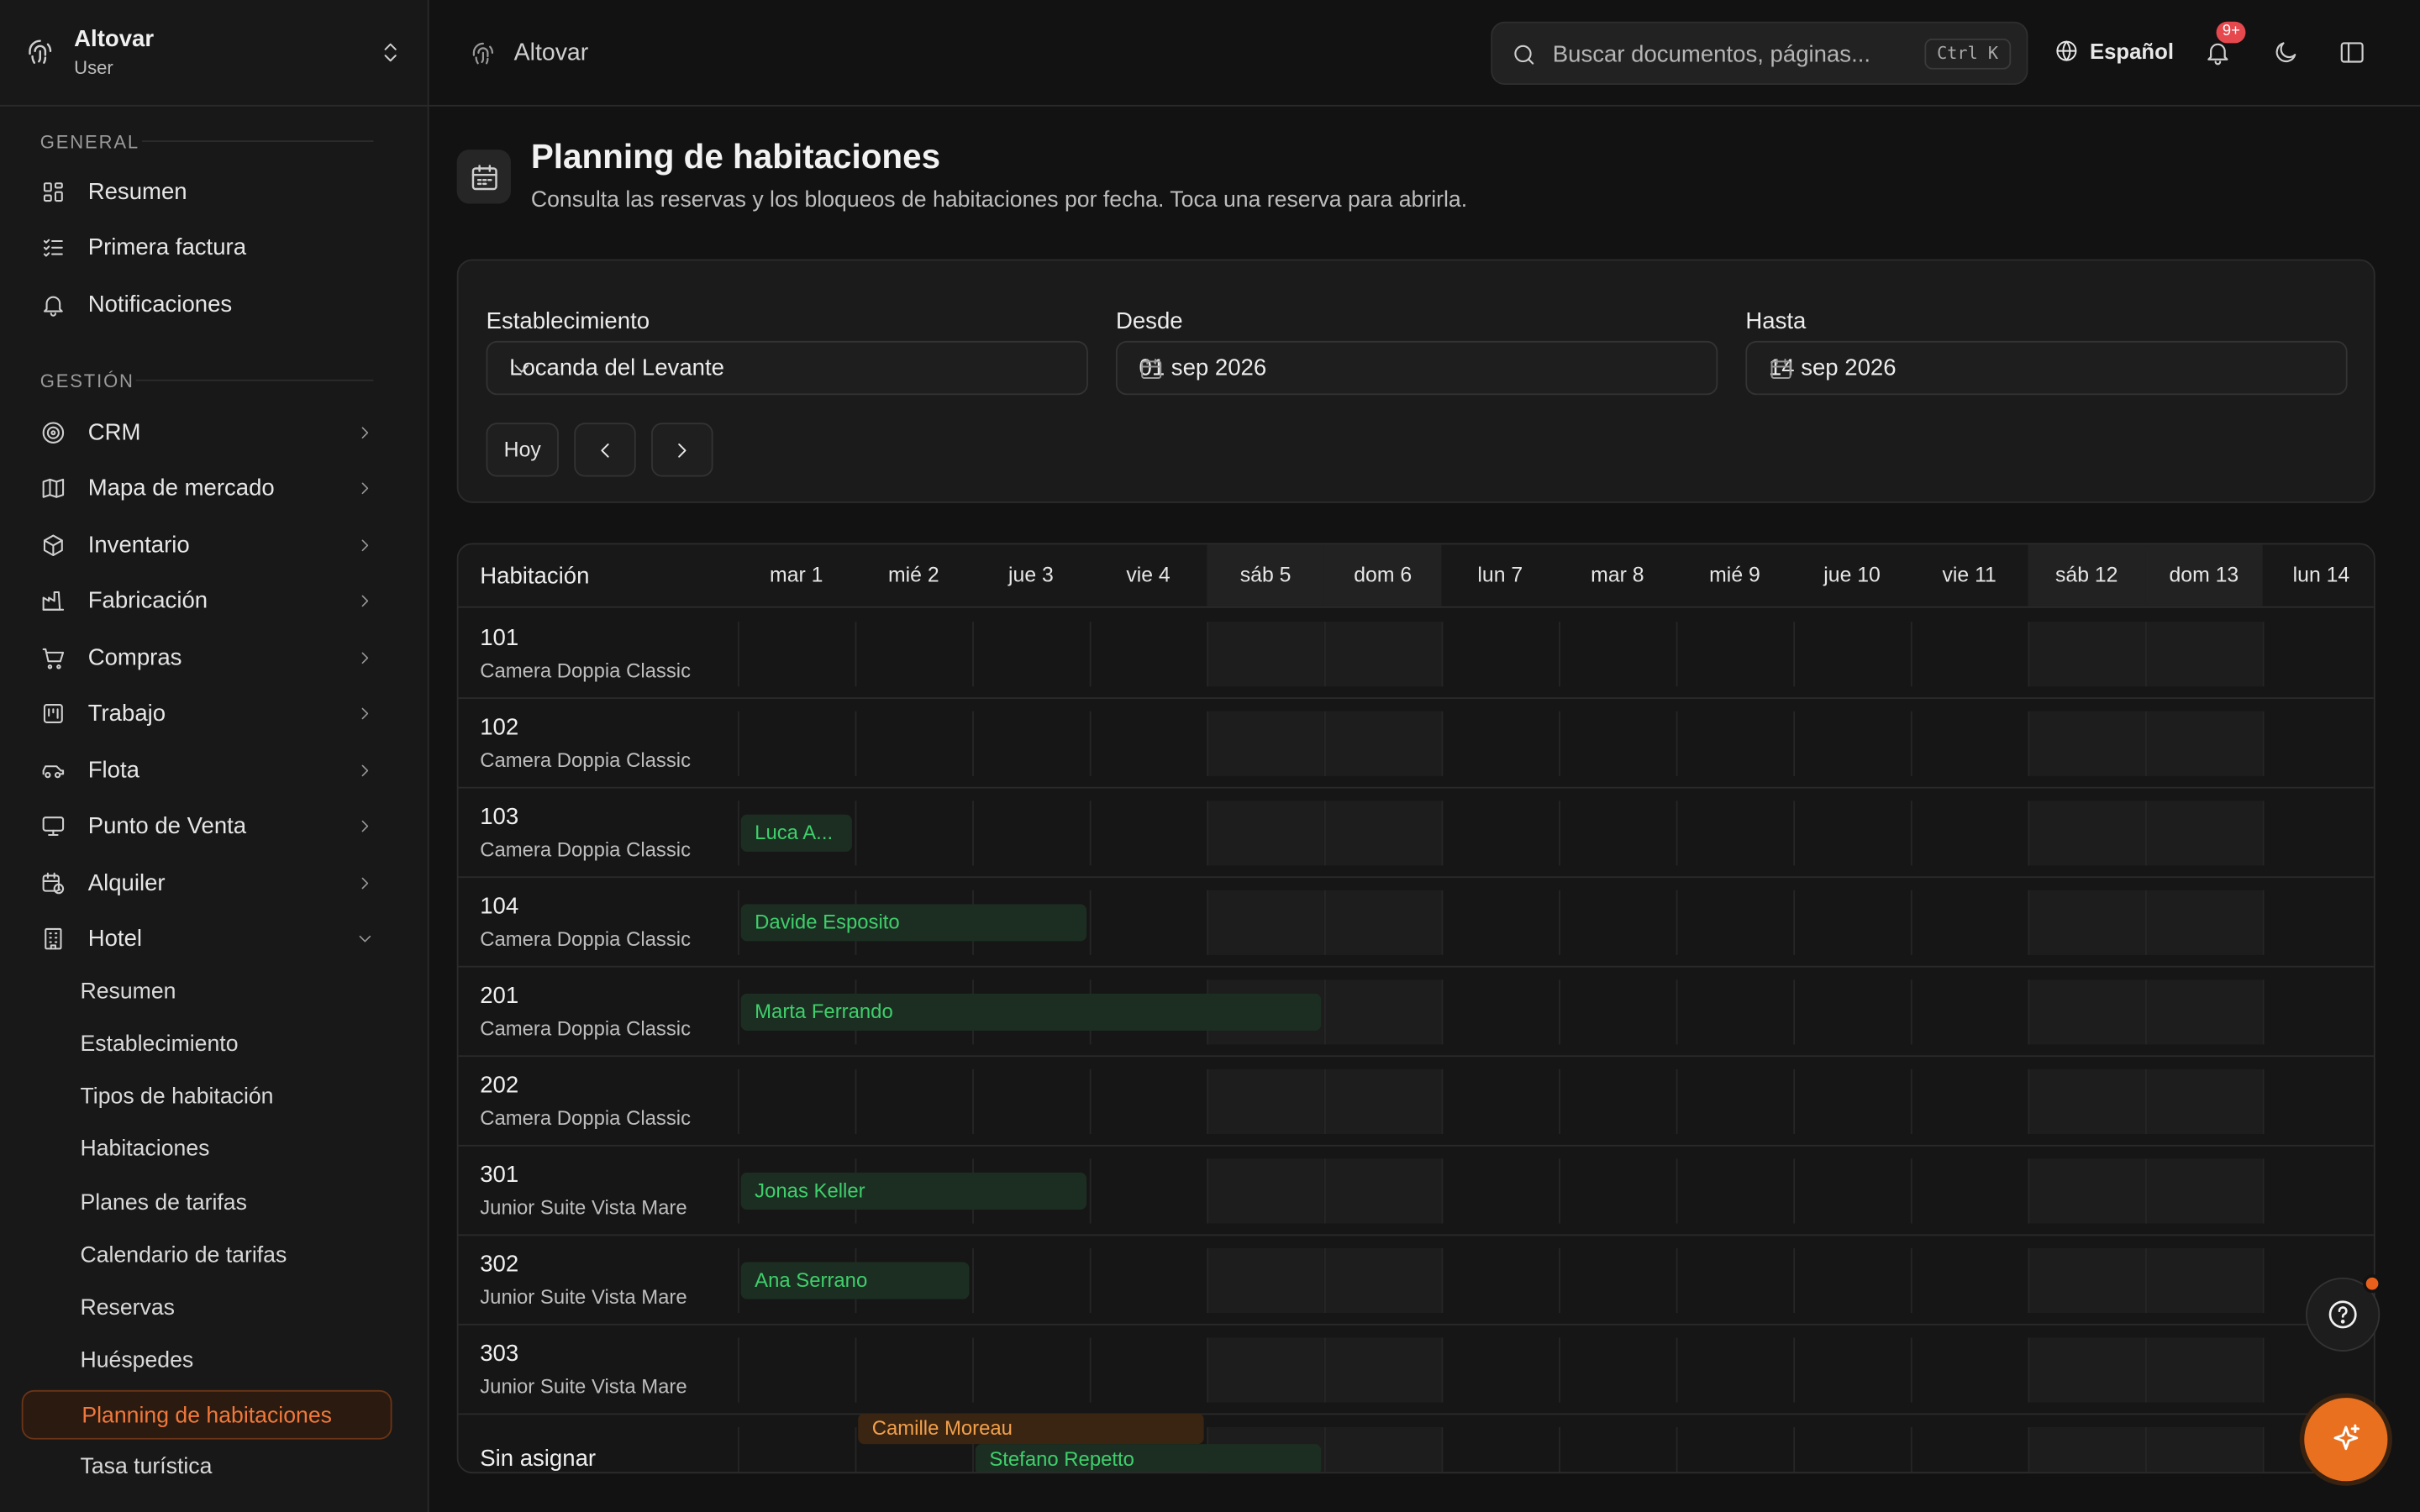 The image size is (2420, 1512). I want to click on sidebar-item-fabricación: Fabricación, so click(215, 600).